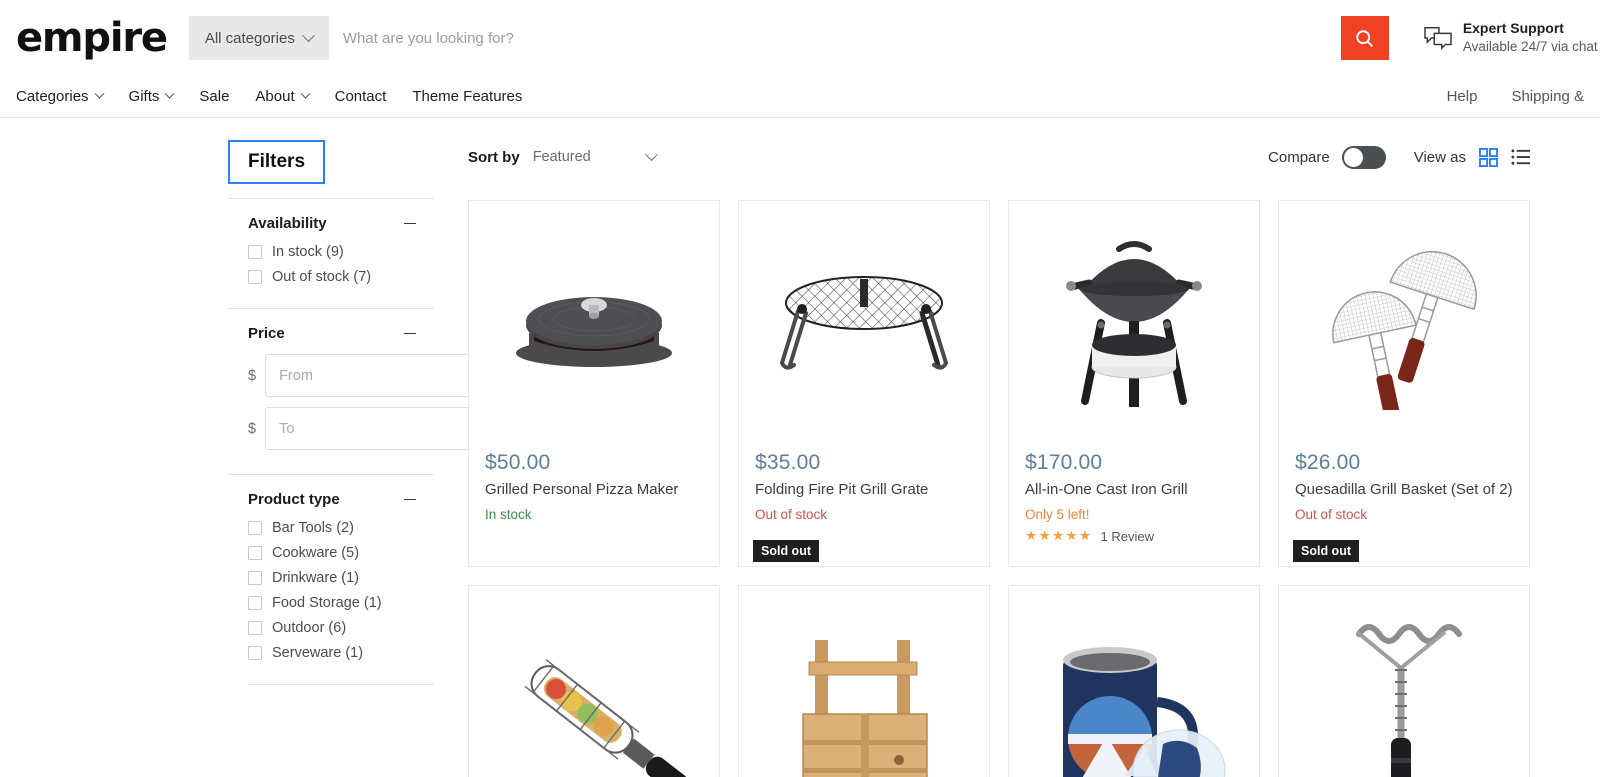  What do you see at coordinates (327, 603) in the screenshot?
I see `filter-option-label: Food Storage (1)` at bounding box center [327, 603].